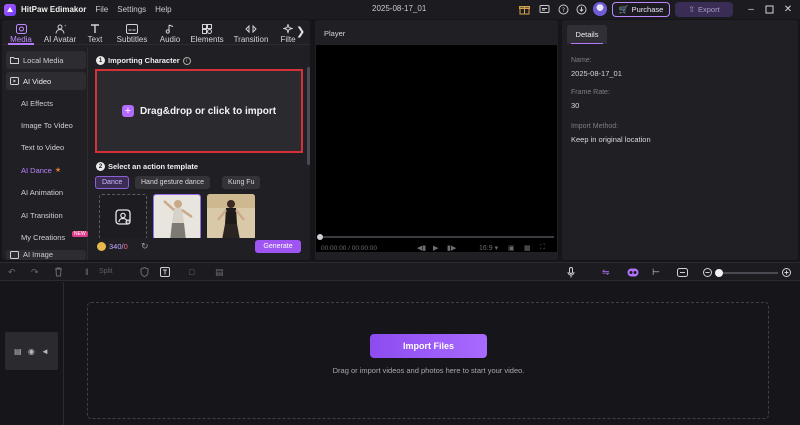  Describe the element at coordinates (46, 147) in the screenshot. I see `sidebar-item-text-to-video: Text to Video` at that location.